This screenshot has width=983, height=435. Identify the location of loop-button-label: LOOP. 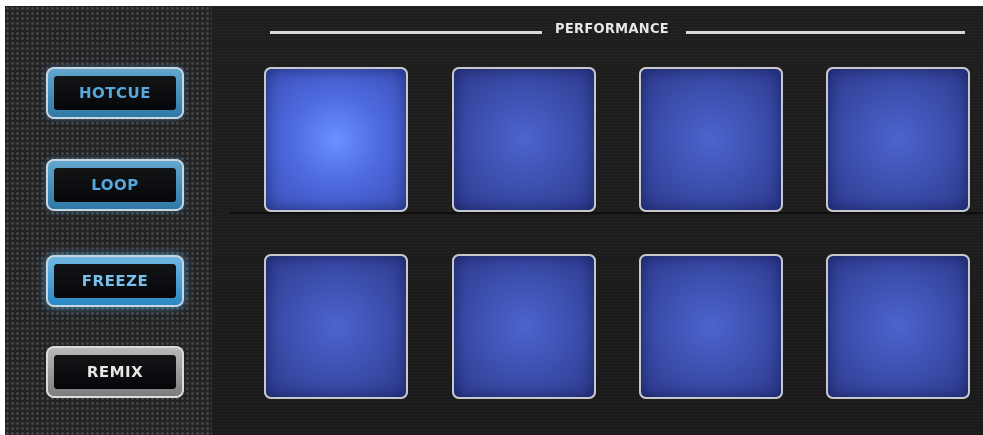
(115, 185).